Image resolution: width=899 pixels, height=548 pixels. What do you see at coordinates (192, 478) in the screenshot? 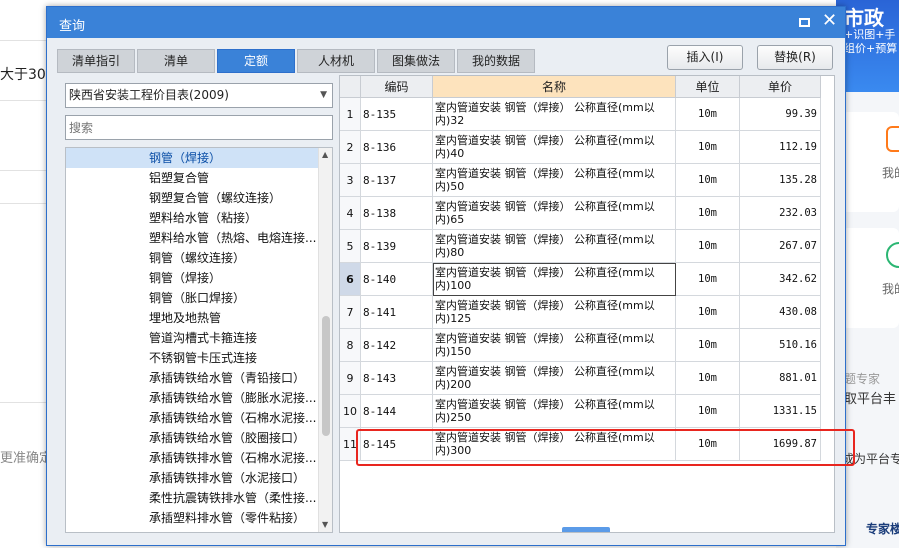
I see `tree-item: 承插铸铁排水管（水泥接口）` at bounding box center [192, 478].